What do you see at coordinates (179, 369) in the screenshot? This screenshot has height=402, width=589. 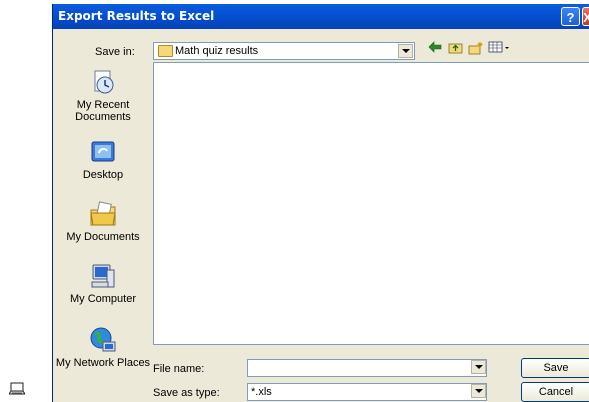 I see `file-name-label: File name:` at bounding box center [179, 369].